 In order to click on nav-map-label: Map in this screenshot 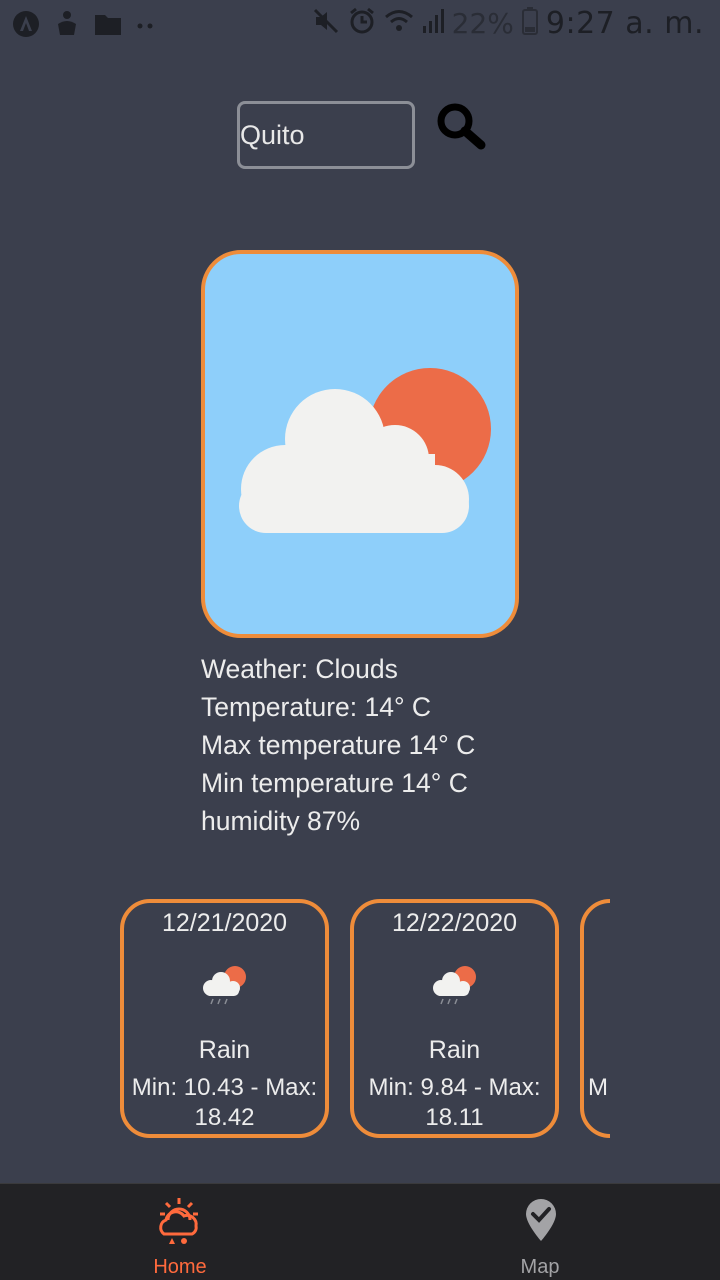, I will do `click(540, 1267)`.